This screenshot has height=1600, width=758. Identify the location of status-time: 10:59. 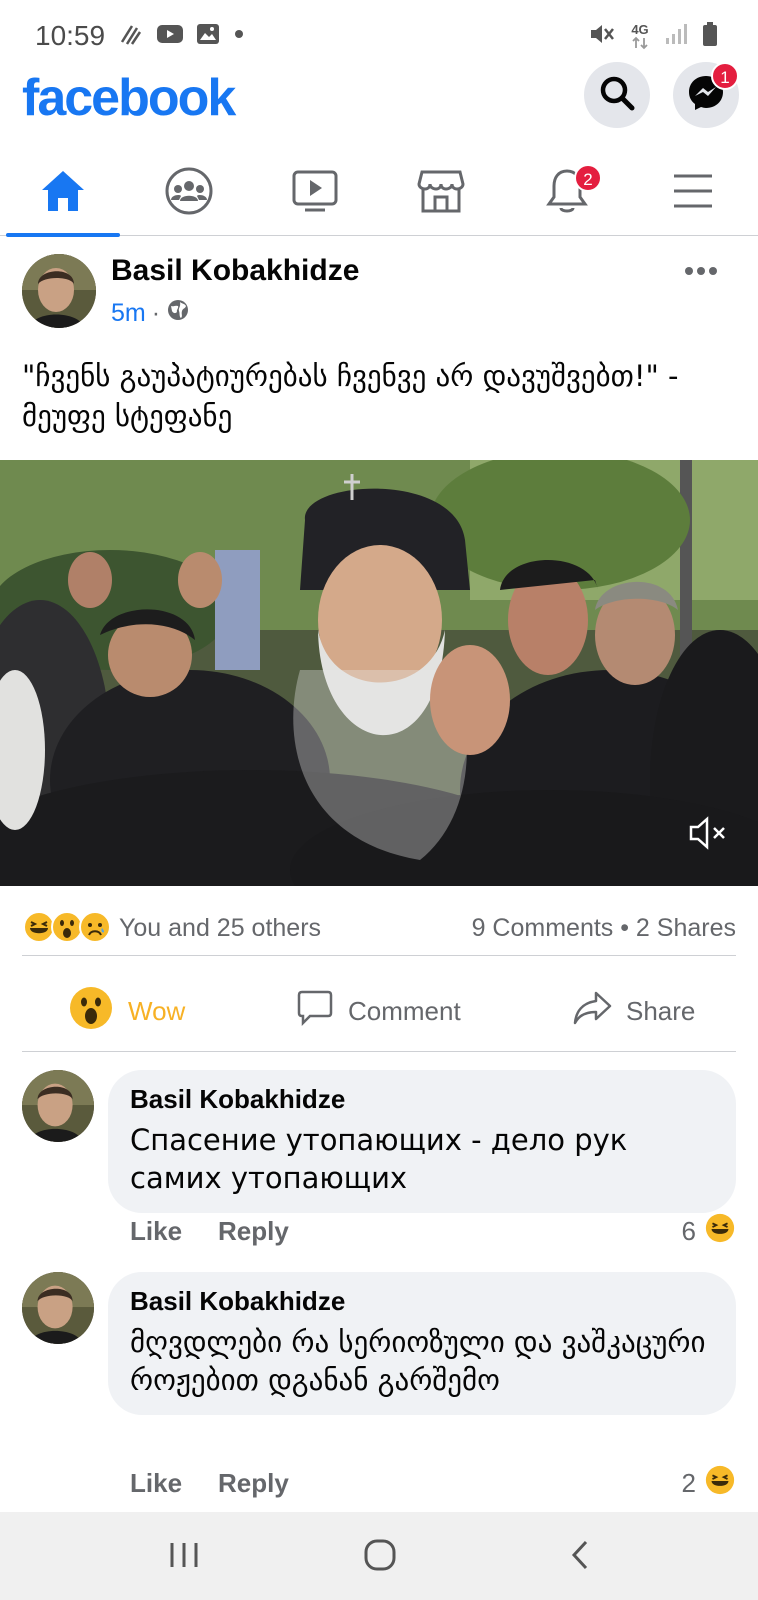
(70, 35).